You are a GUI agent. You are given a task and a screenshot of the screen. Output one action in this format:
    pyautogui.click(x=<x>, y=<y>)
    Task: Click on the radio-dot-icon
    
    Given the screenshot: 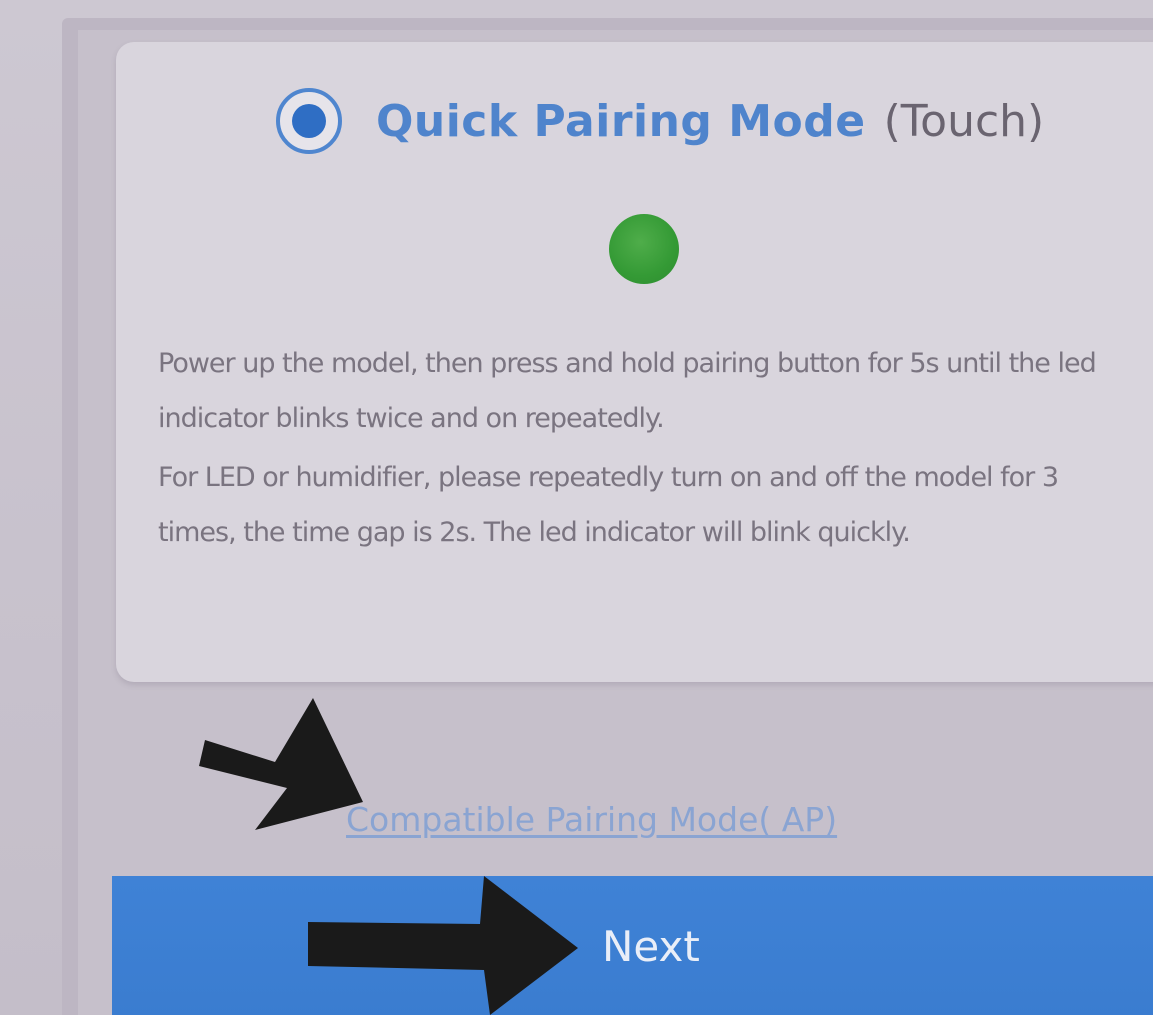 What is the action you would take?
    pyautogui.click(x=309, y=121)
    